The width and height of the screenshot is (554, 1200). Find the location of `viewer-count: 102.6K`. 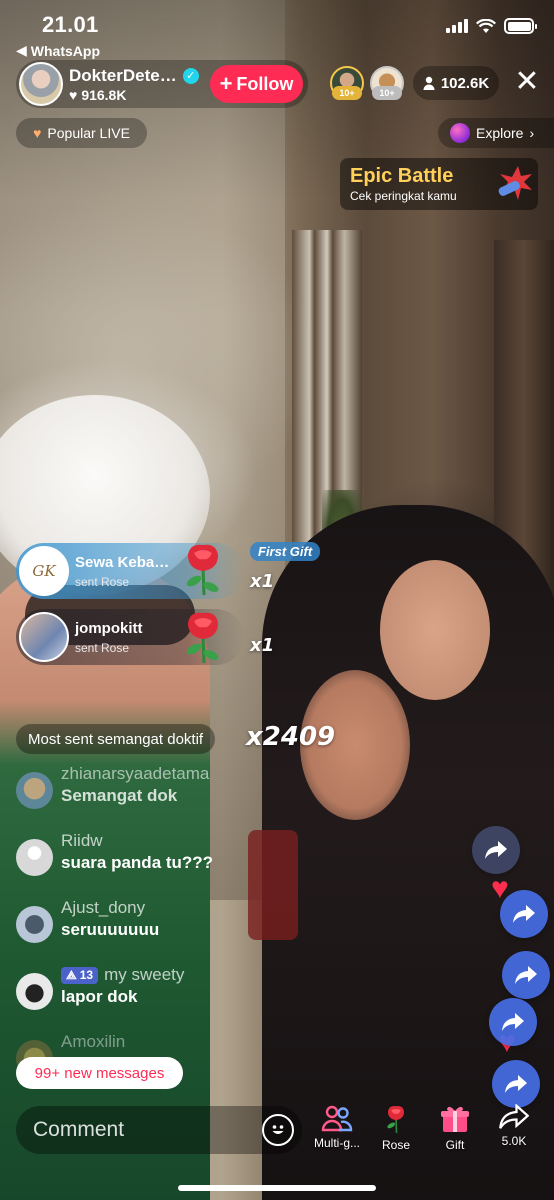

viewer-count: 102.6K is located at coordinates (465, 83).